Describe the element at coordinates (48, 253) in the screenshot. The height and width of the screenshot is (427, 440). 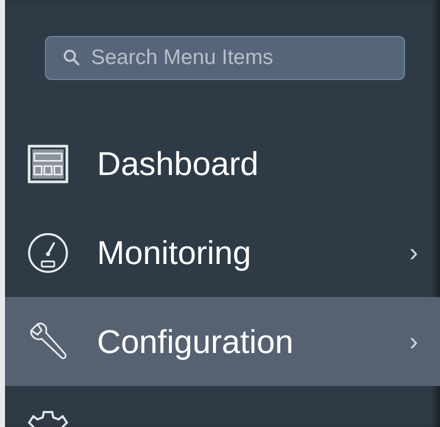
I see `gauge-icon` at that location.